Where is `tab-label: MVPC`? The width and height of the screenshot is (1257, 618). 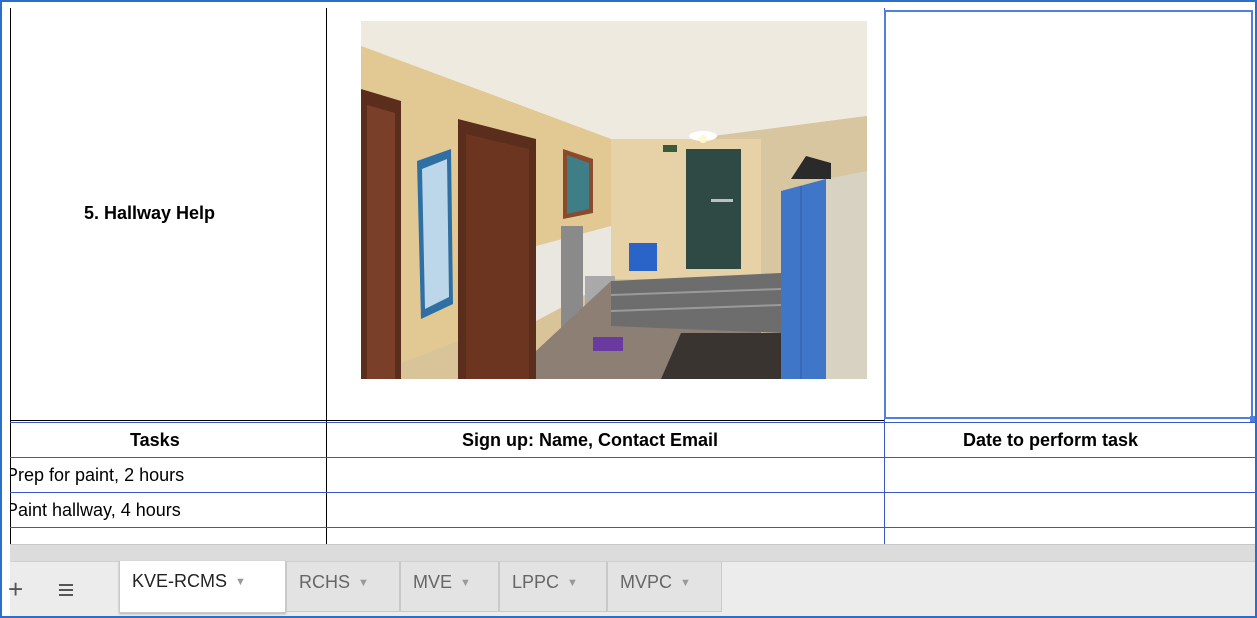
tab-label: MVPC is located at coordinates (646, 582).